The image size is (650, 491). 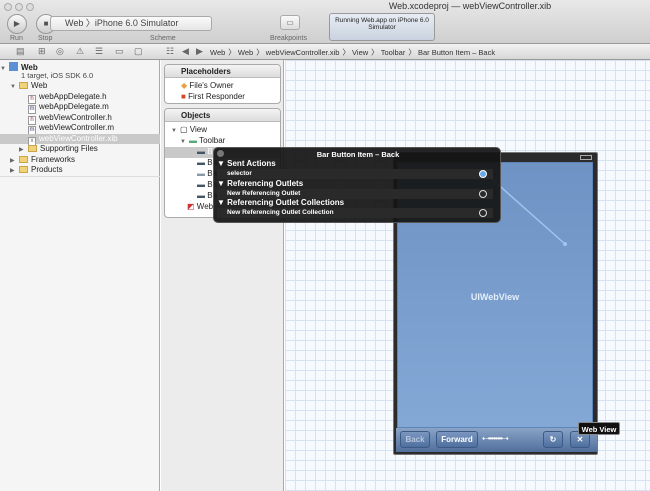 I want to click on row-label: New Referencing Outlet Collection, so click(x=280, y=212).